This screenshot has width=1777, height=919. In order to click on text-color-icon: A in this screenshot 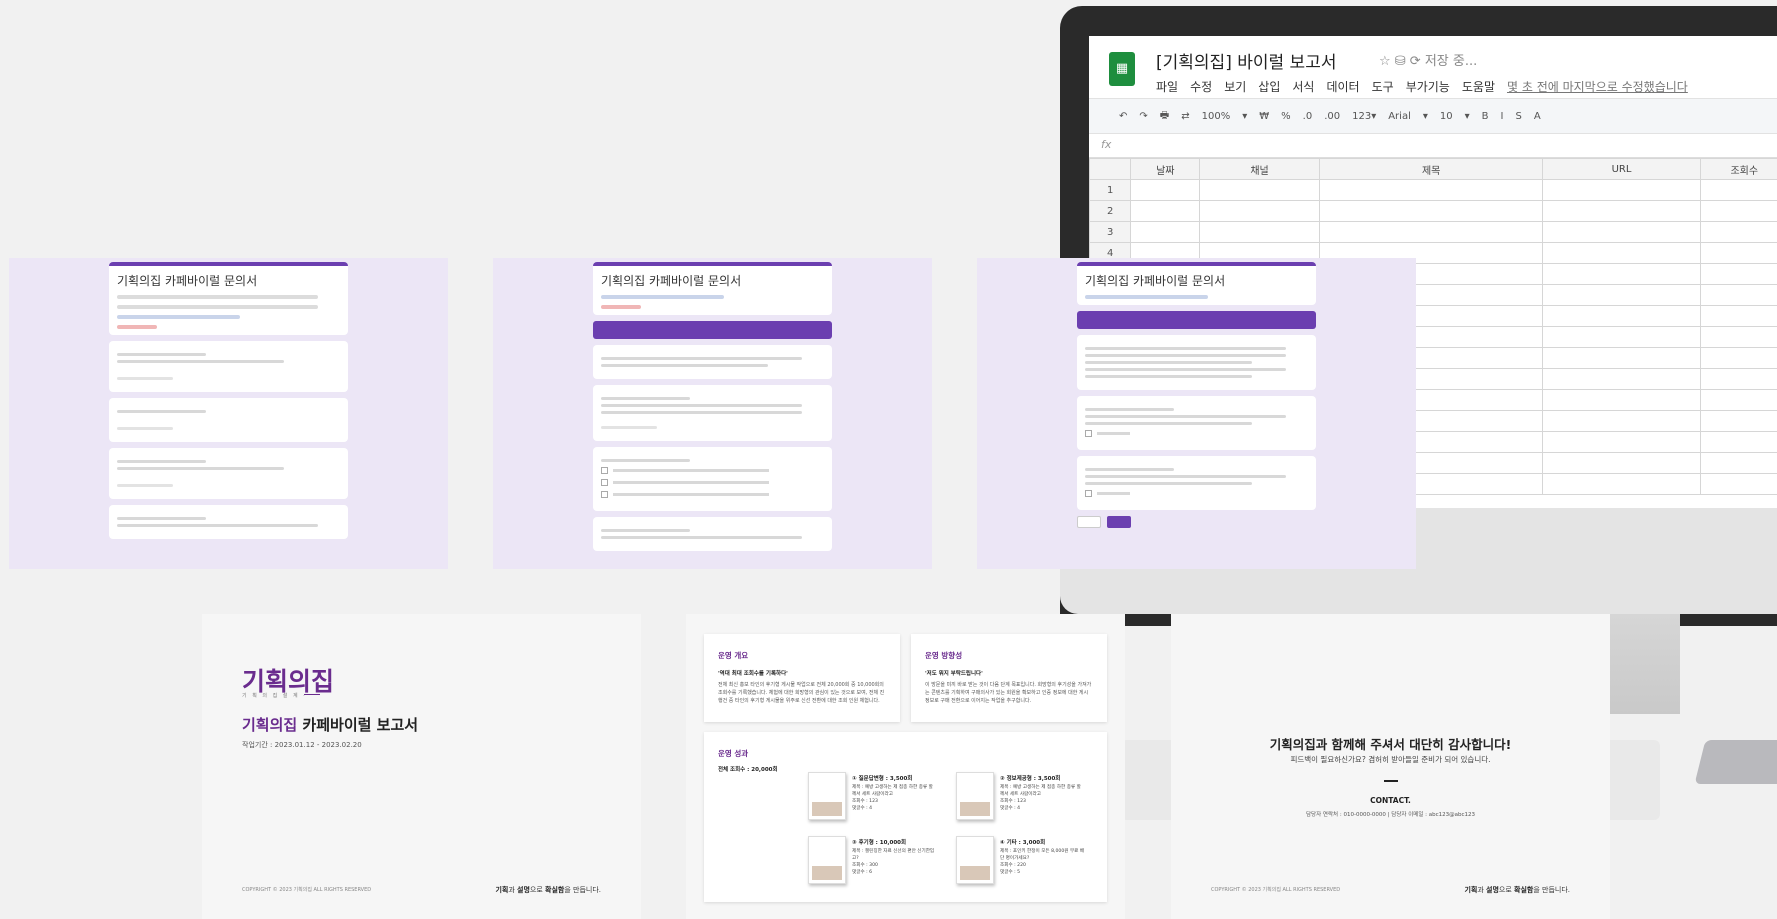, I will do `click(1537, 116)`.